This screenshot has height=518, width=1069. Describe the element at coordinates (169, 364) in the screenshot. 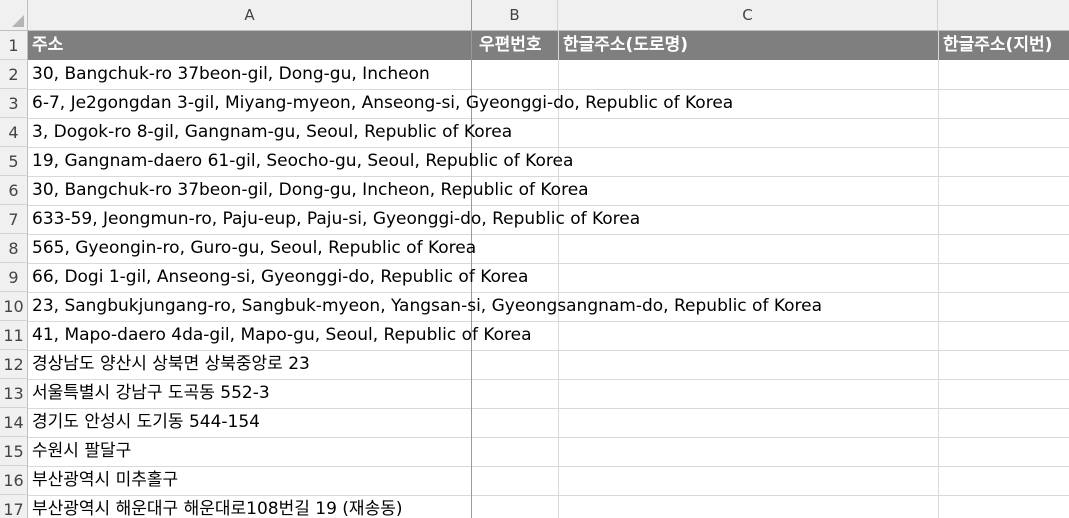

I see `cell-address: 경상남도 양산시 상북면 상북중앙로 23` at that location.